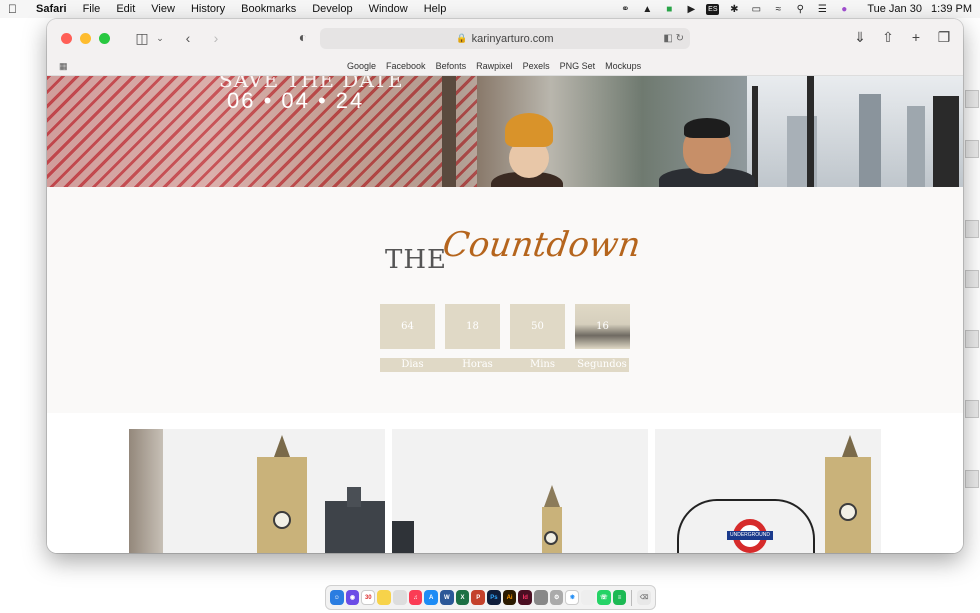  I want to click on bookmark-google: Google, so click(361, 66).